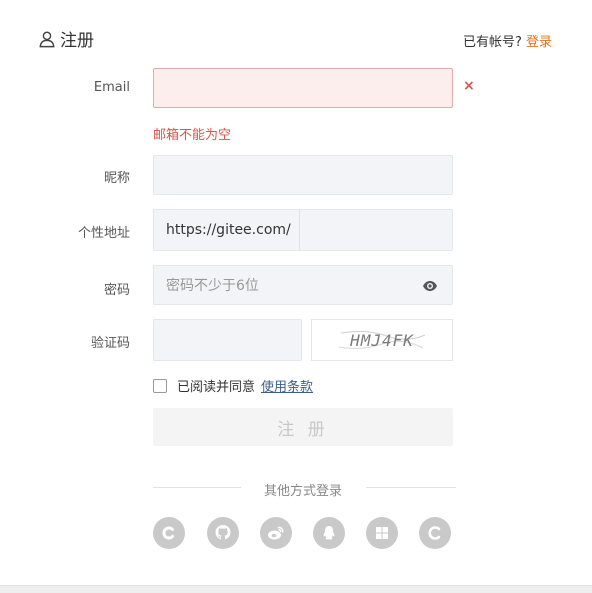 The width and height of the screenshot is (592, 593). Describe the element at coordinates (287, 385) in the screenshot. I see `terms-link: 使用条款` at that location.